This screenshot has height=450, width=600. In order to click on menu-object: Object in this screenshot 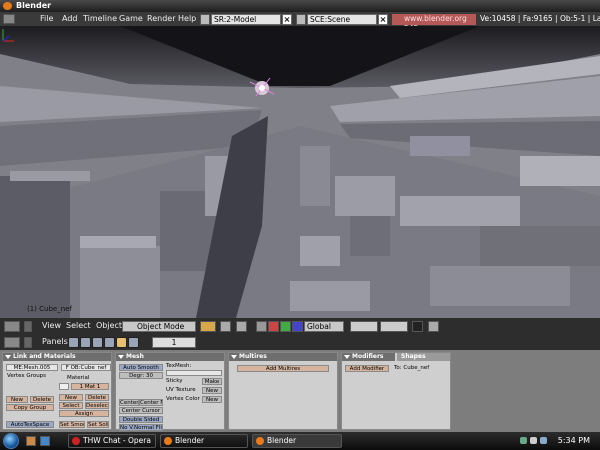, I will do `click(109, 326)`.